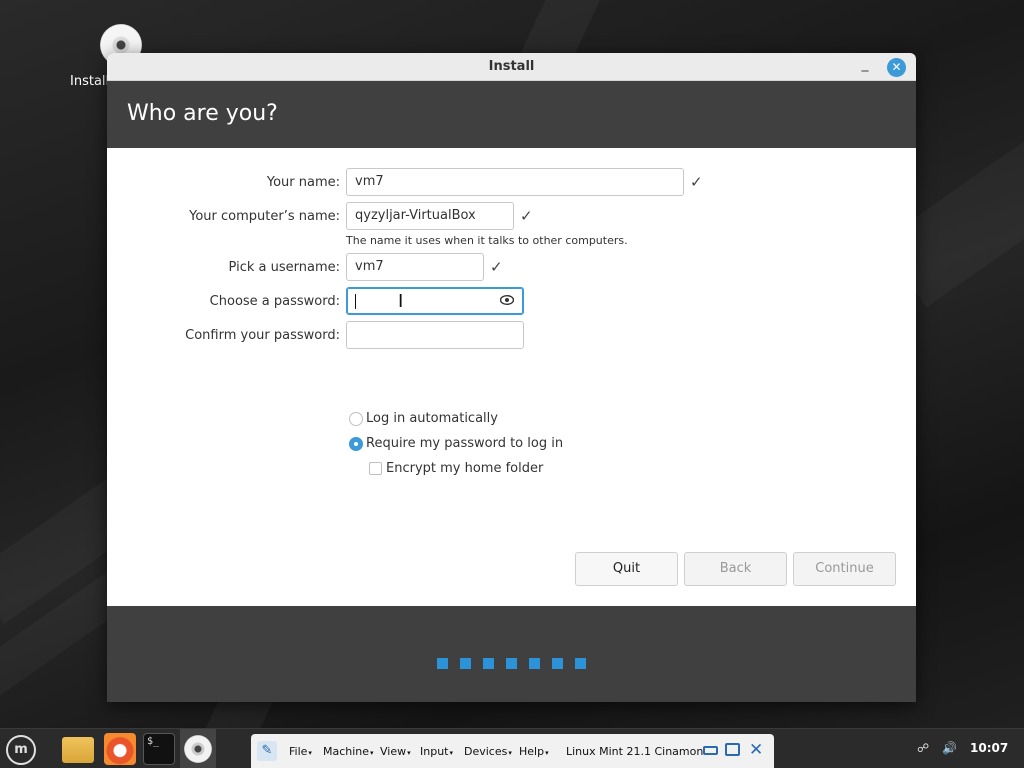 The width and height of the screenshot is (1024, 768). What do you see at coordinates (732, 749) in the screenshot?
I see `restore-window-icon` at bounding box center [732, 749].